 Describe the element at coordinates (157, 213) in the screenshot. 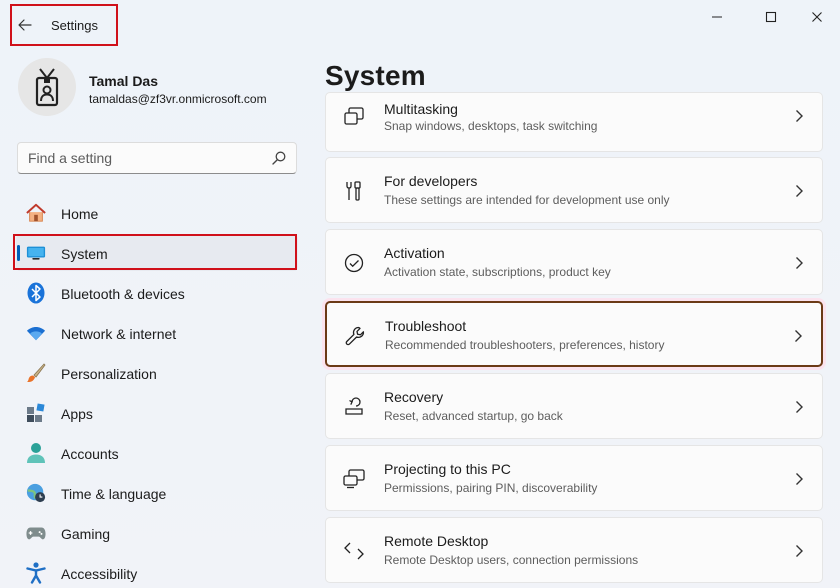

I see `sidebar-item-home: Home` at that location.